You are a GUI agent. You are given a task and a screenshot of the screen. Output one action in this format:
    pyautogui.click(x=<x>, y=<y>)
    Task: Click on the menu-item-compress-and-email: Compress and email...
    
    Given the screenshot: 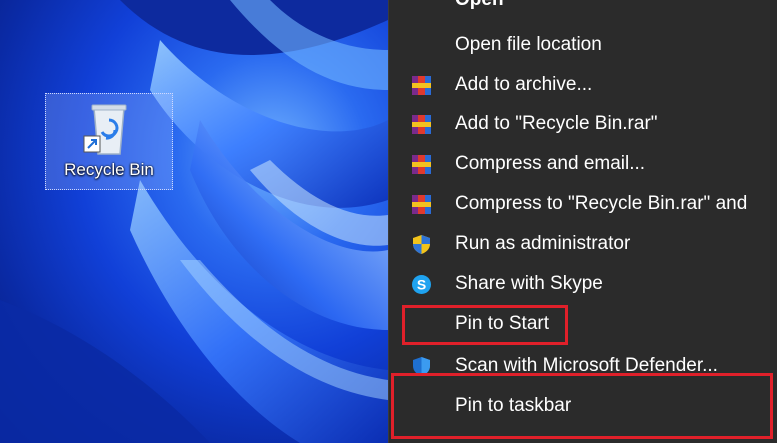 What is the action you would take?
    pyautogui.click(x=583, y=164)
    